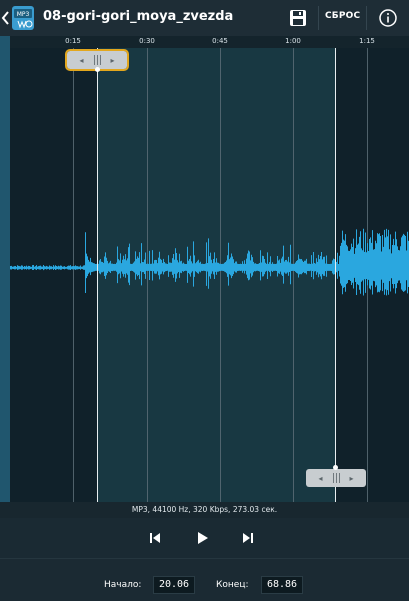 The height and width of the screenshot is (601, 409). Describe the element at coordinates (335, 467) in the screenshot. I see `end-marker-knob` at that location.